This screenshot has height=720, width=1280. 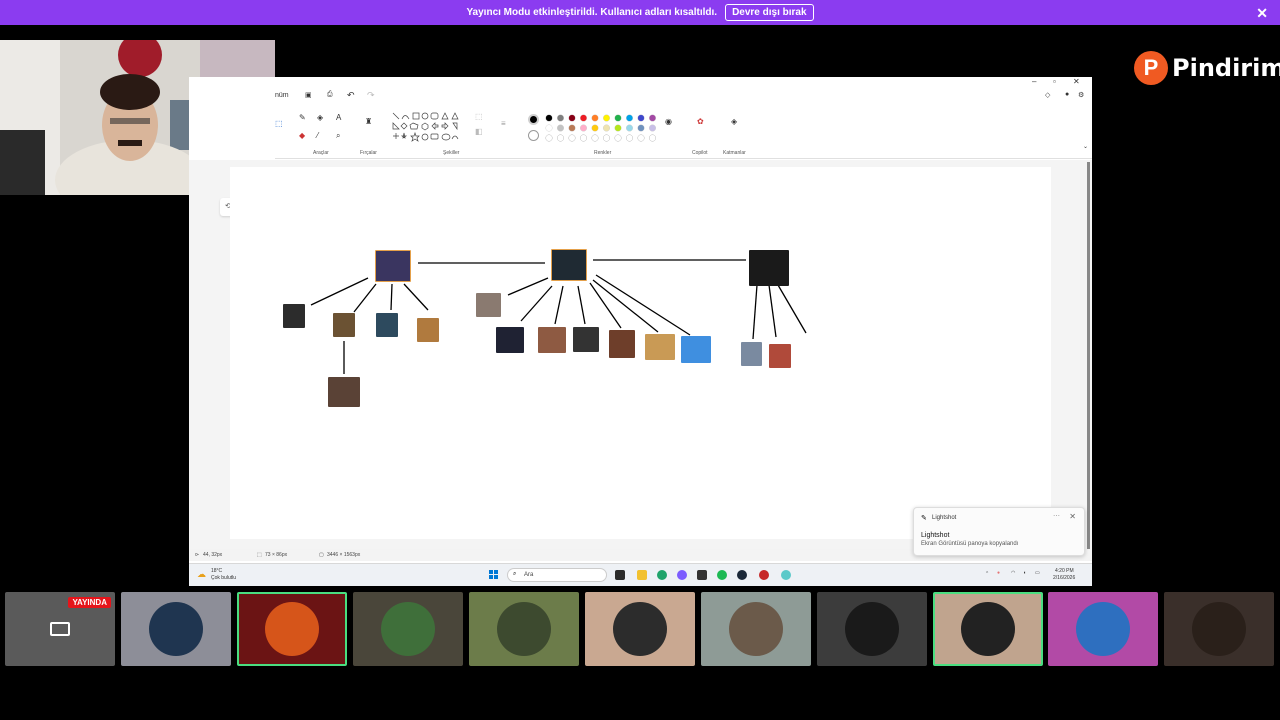 I want to click on taskbar-search: ⌕ Ara, so click(x=557, y=575).